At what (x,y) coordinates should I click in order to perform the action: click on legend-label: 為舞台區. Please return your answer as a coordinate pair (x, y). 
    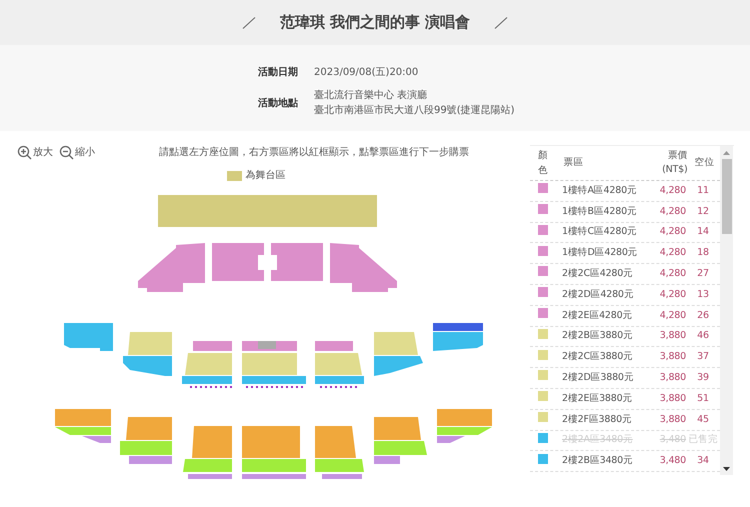
    Looking at the image, I should click on (266, 175).